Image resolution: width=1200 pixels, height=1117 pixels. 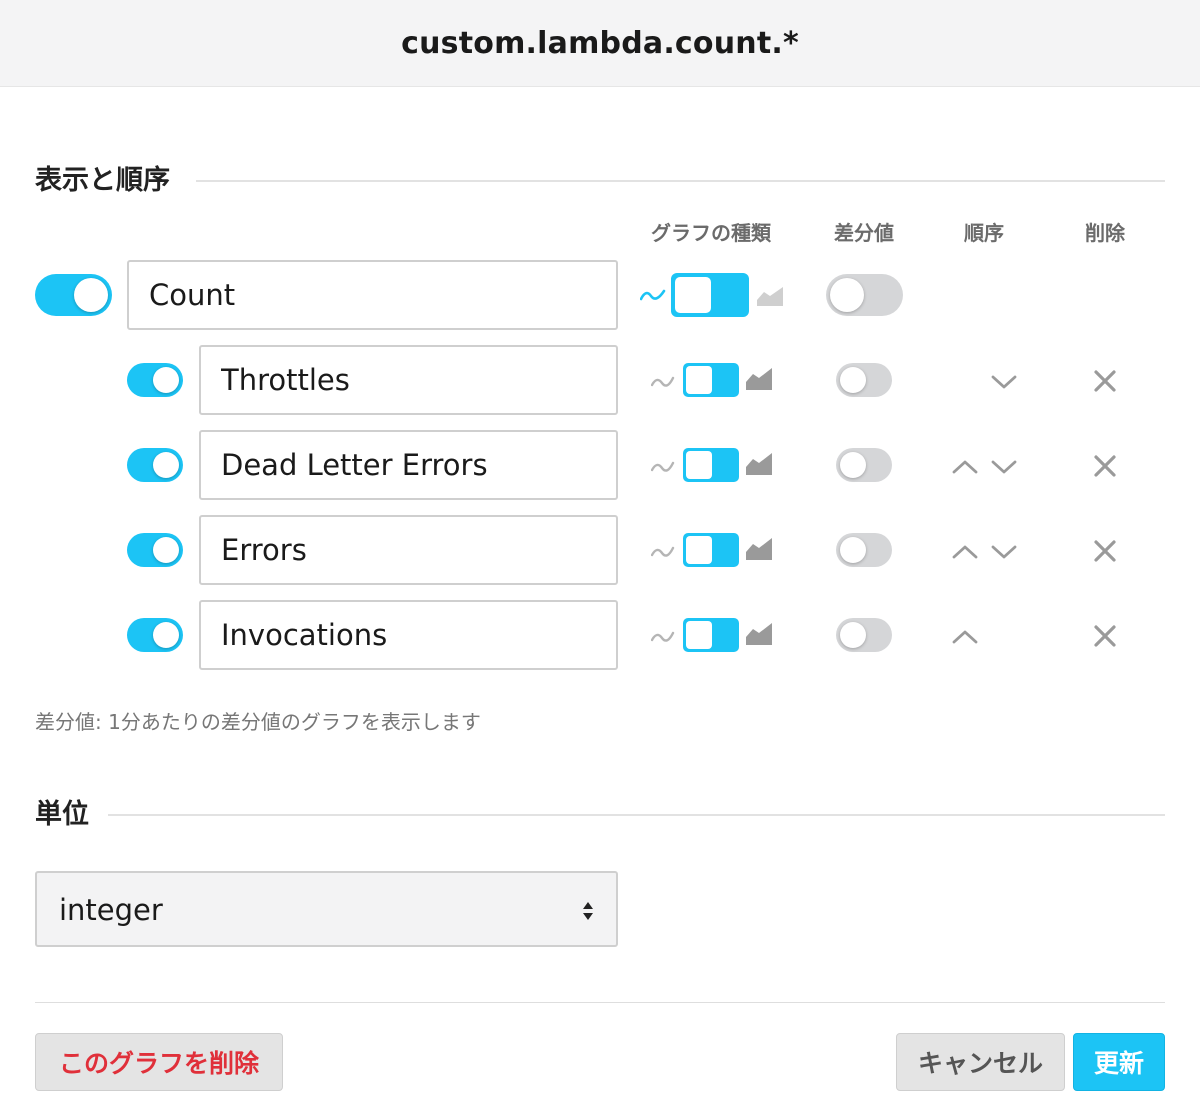 What do you see at coordinates (159, 1062) in the screenshot?
I see `delete-graph-button: このグラフを削除` at bounding box center [159, 1062].